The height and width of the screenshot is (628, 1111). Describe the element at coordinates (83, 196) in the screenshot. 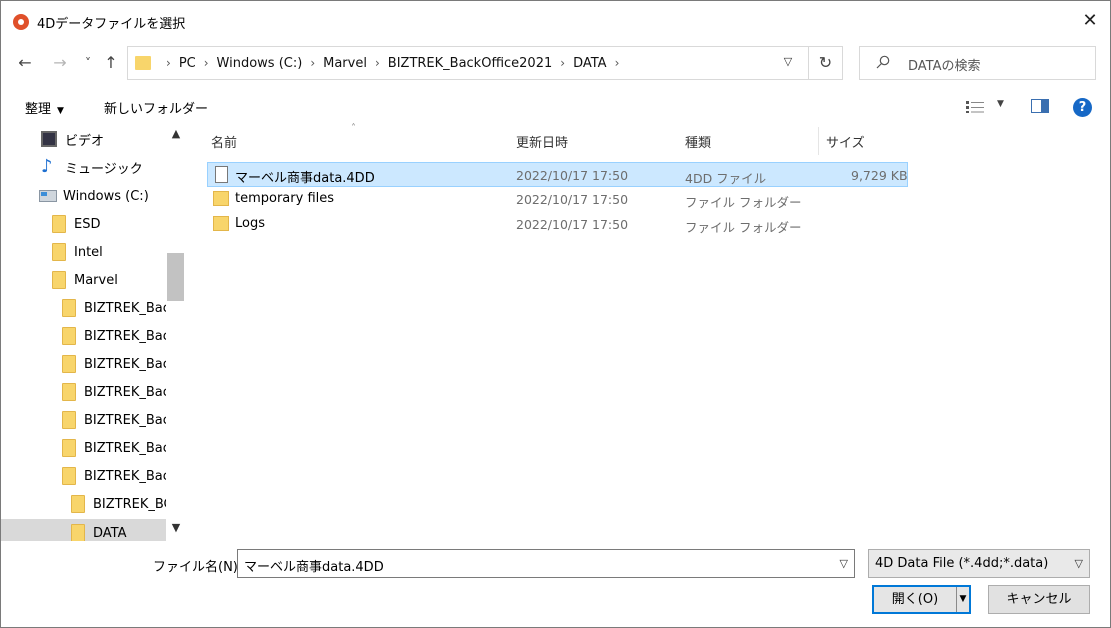

I see `tree-item-windows-c: Windows (C:)` at that location.